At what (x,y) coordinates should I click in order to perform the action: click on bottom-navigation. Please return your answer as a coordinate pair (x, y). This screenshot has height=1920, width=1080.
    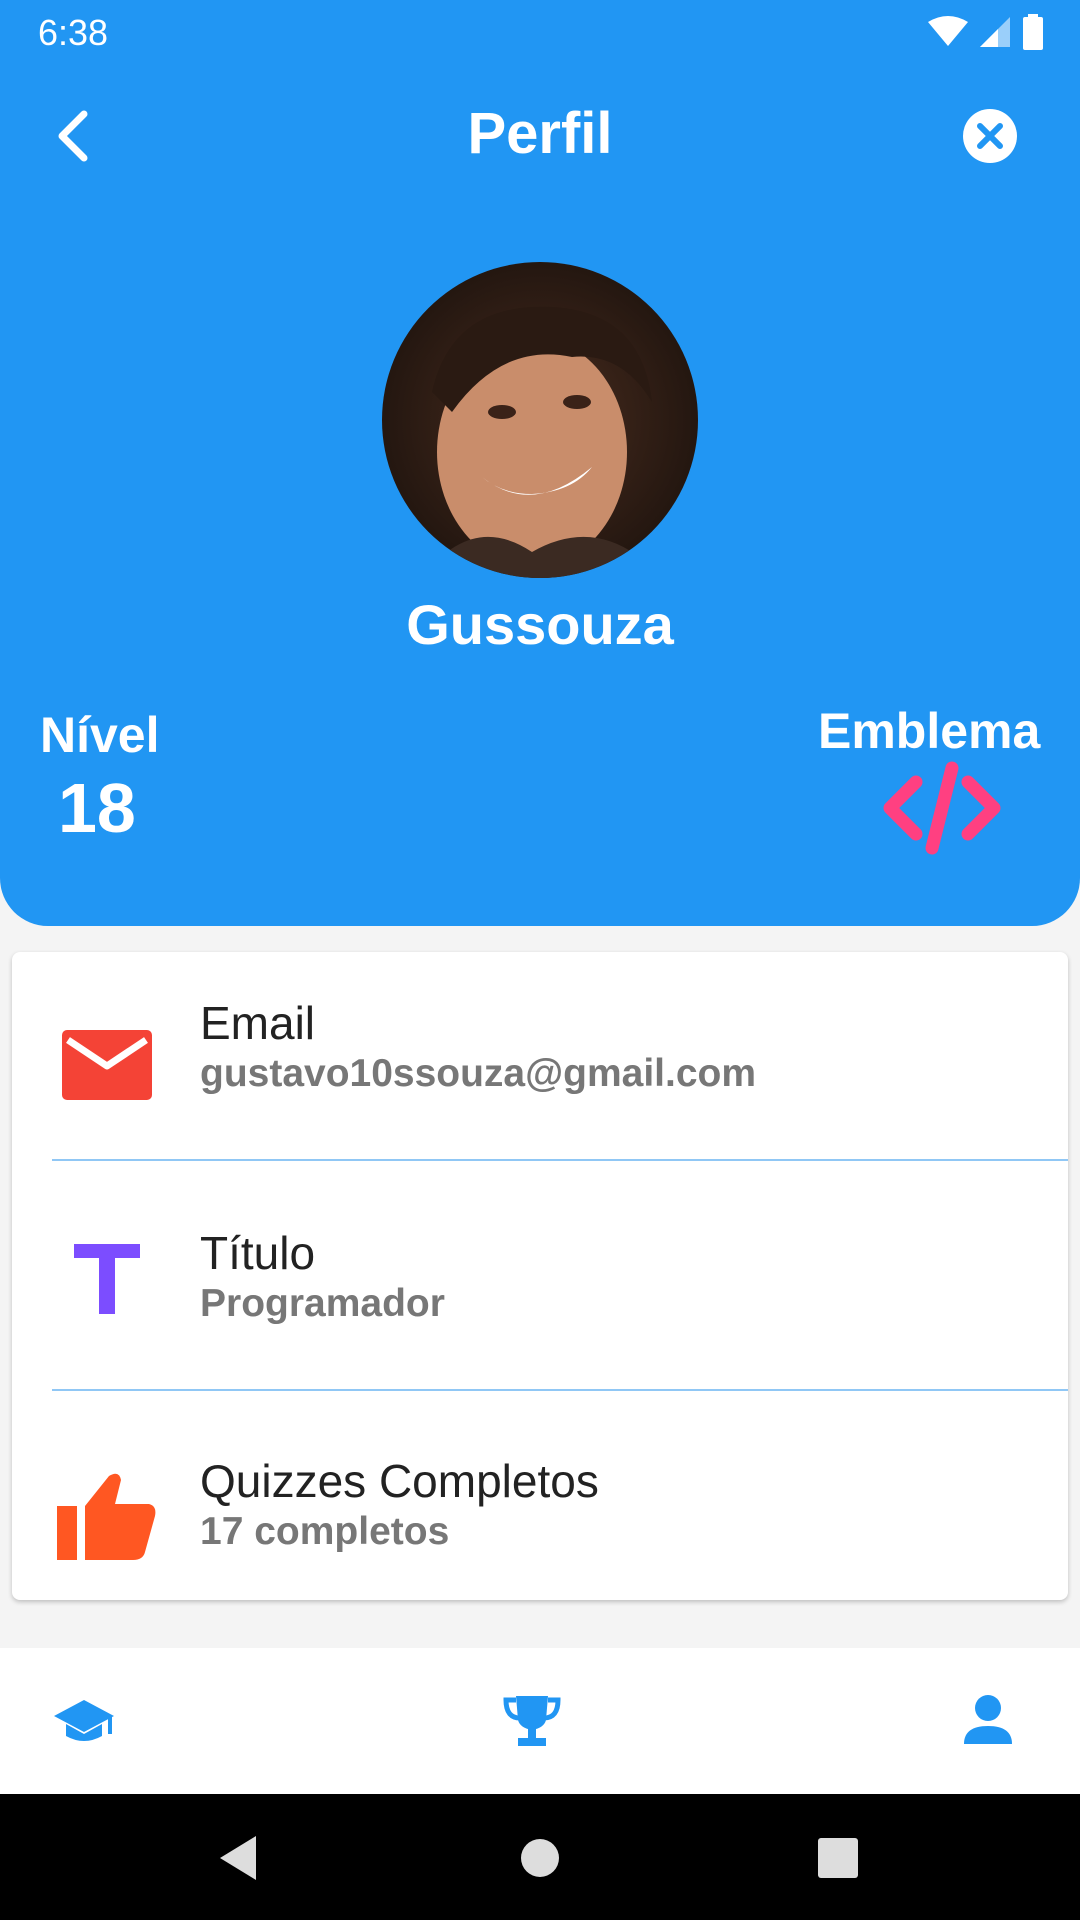
    Looking at the image, I should click on (540, 1721).